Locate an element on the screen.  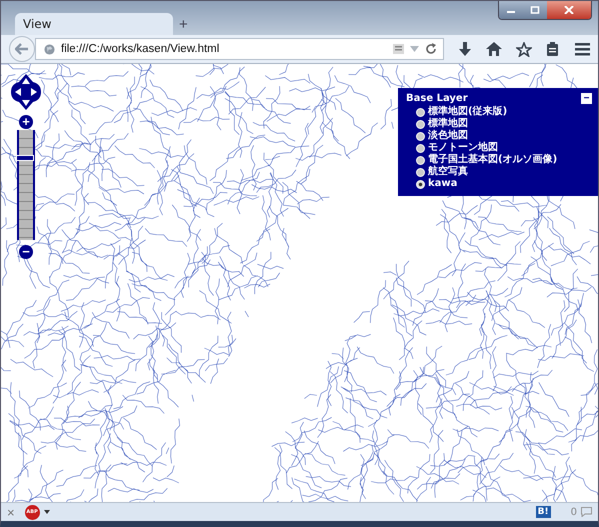
maximize-icon is located at coordinates (535, 10).